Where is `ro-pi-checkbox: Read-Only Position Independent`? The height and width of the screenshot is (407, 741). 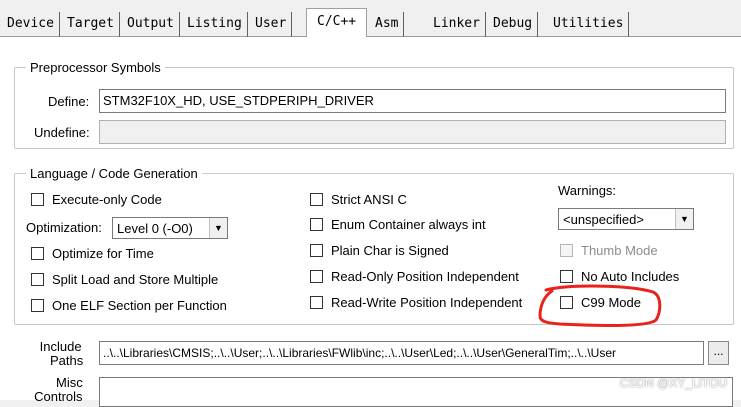 ro-pi-checkbox: Read-Only Position Independent is located at coordinates (414, 276).